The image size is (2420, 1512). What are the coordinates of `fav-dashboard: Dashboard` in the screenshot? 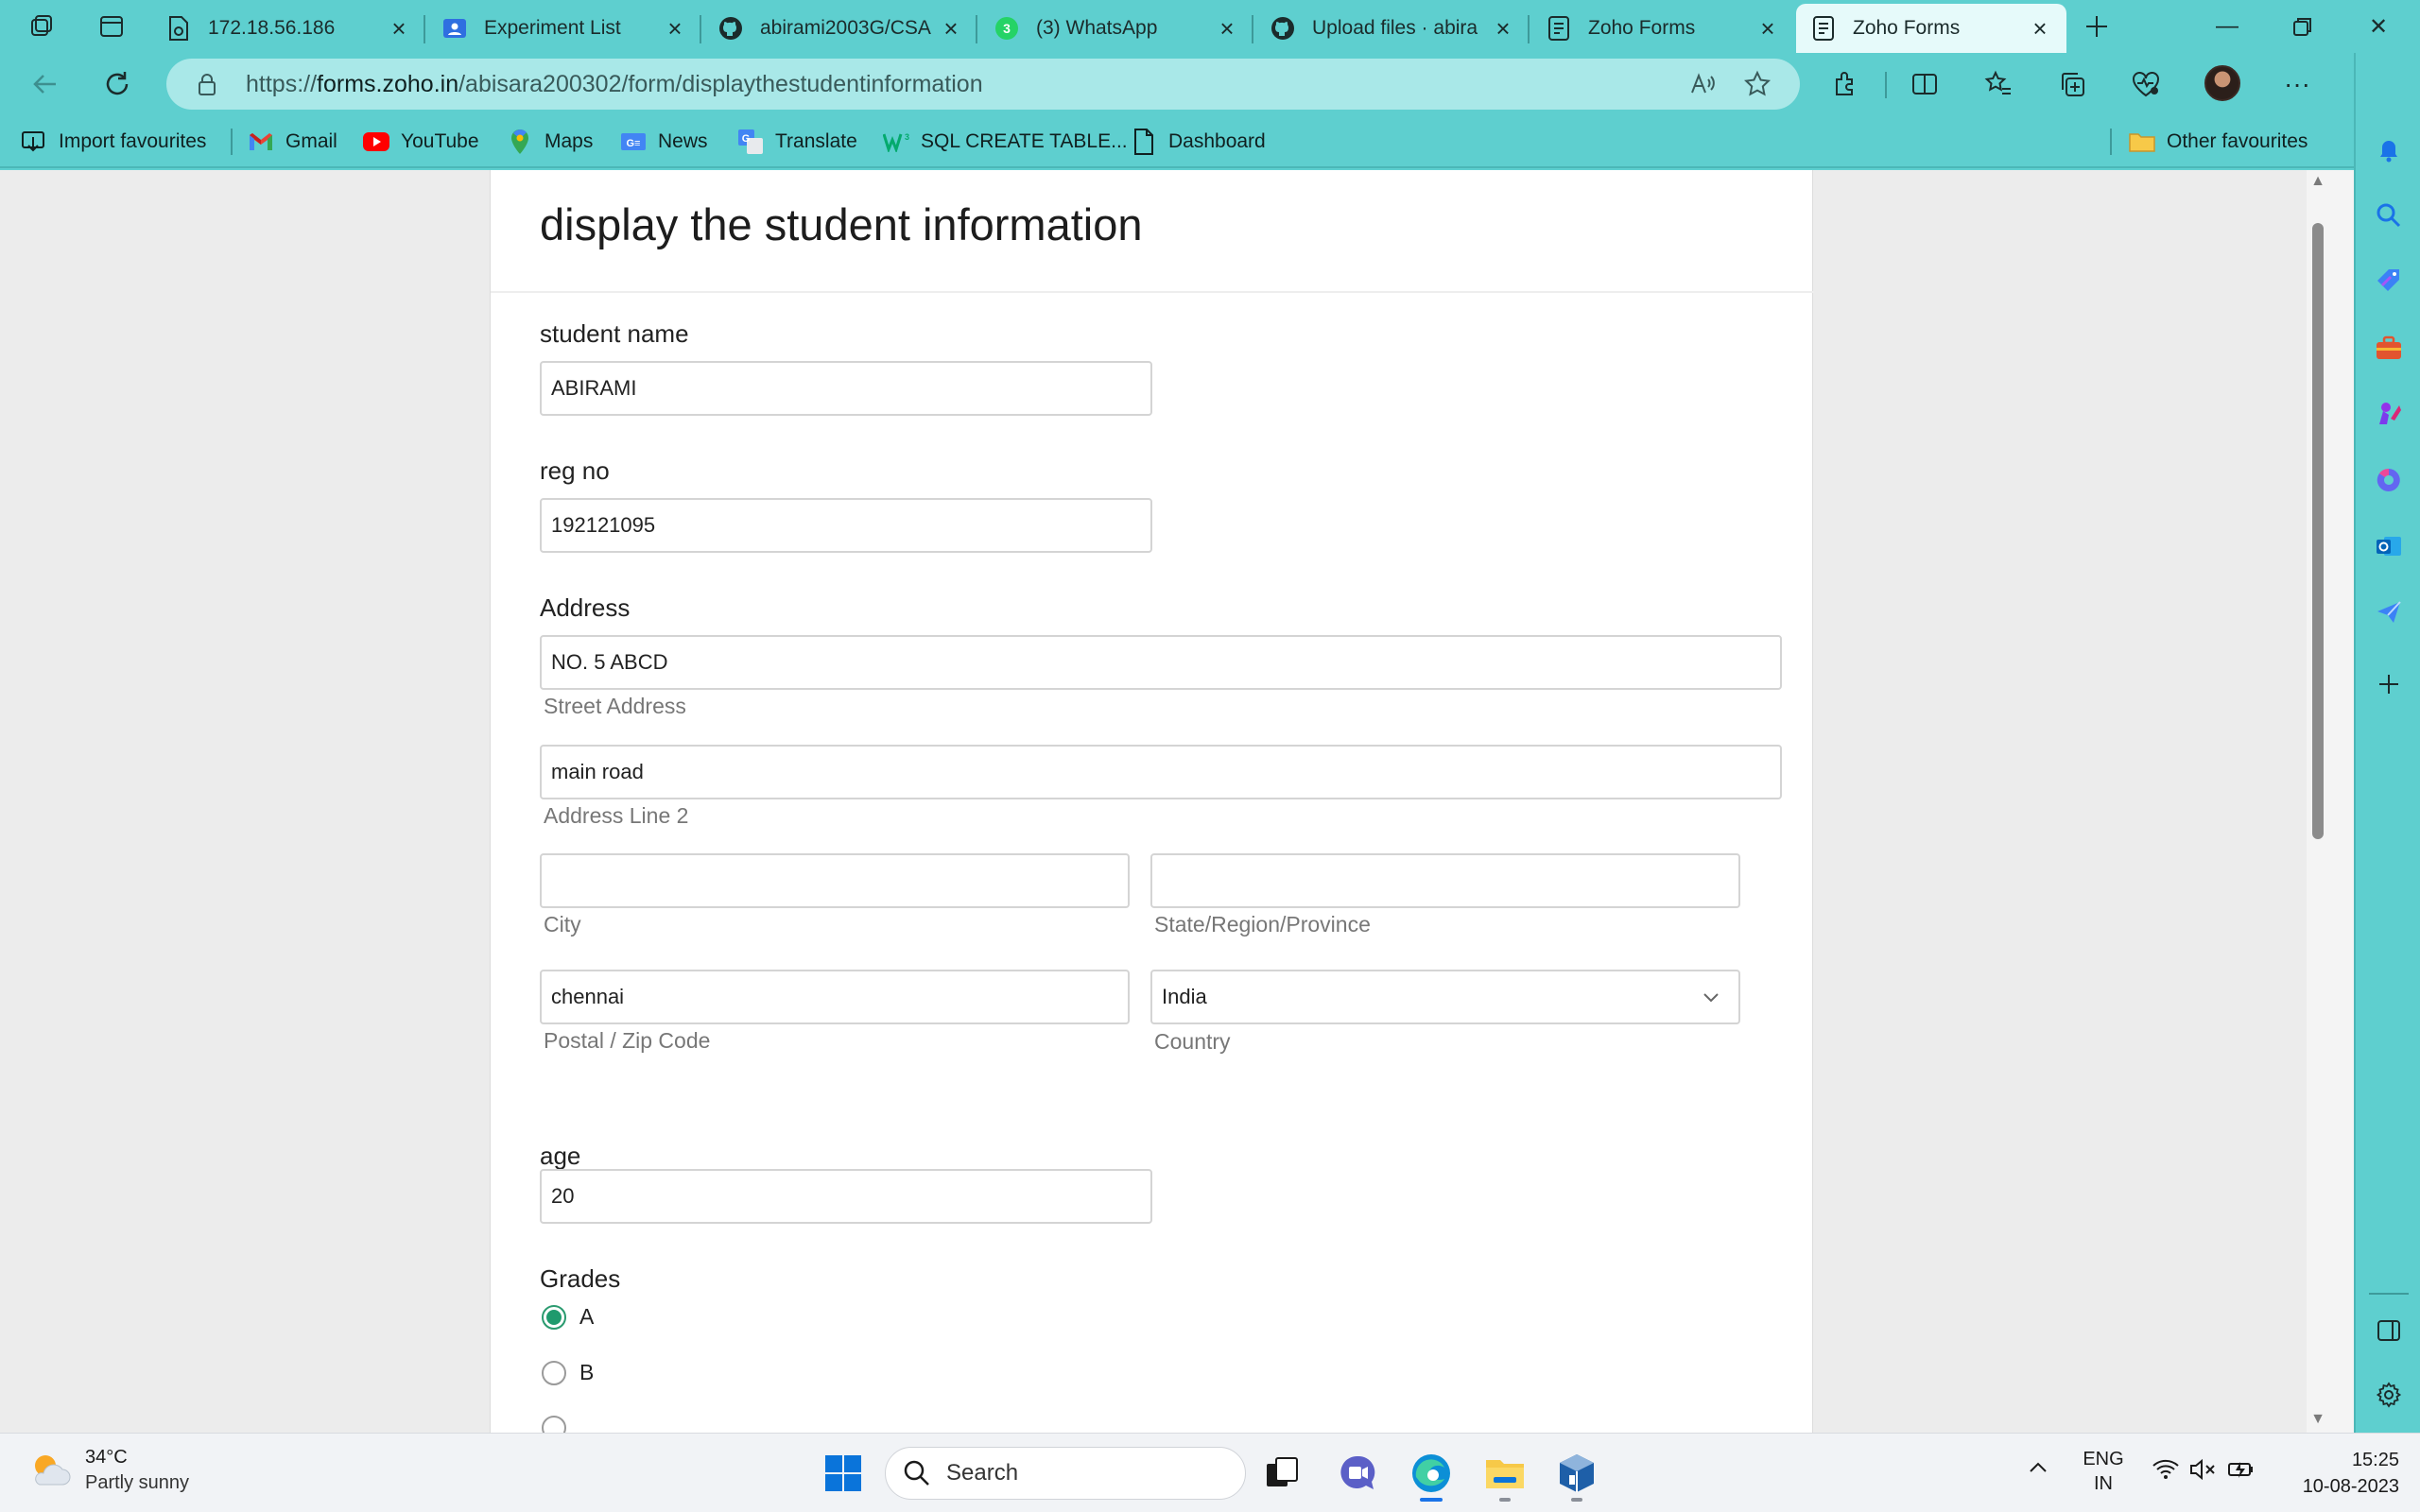 It's located at (1198, 142).